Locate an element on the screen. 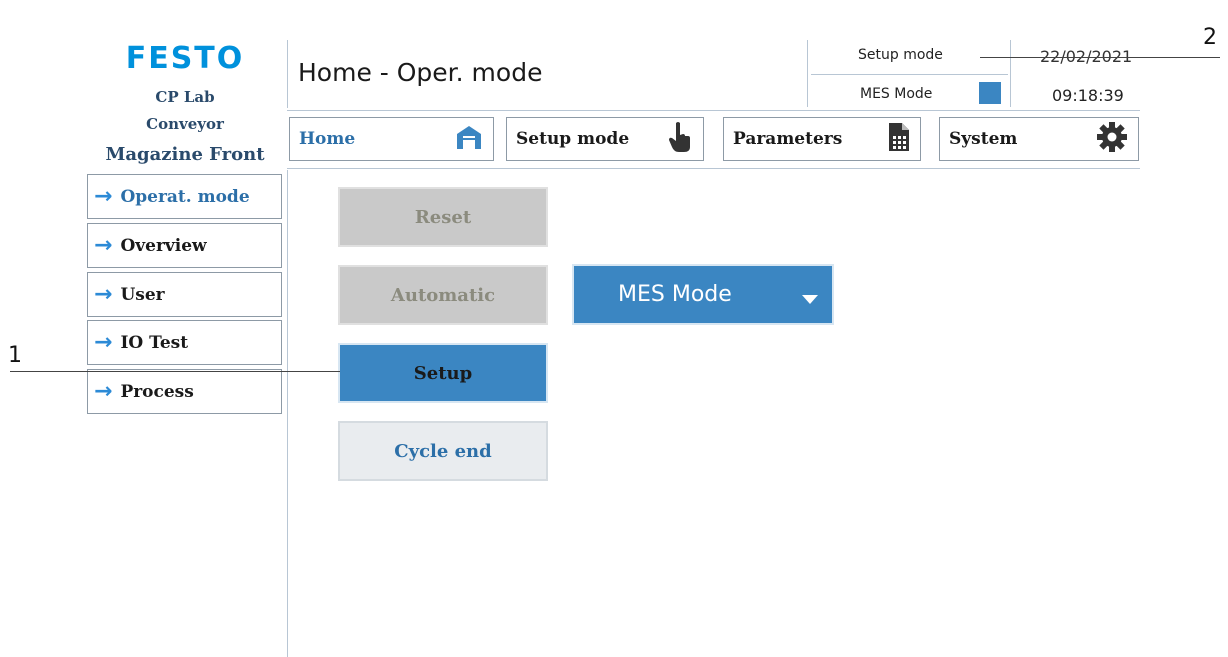 Image resolution: width=1228 pixels, height=657 pixels. sidebar-item-io-test: → IO Test is located at coordinates (184, 342).